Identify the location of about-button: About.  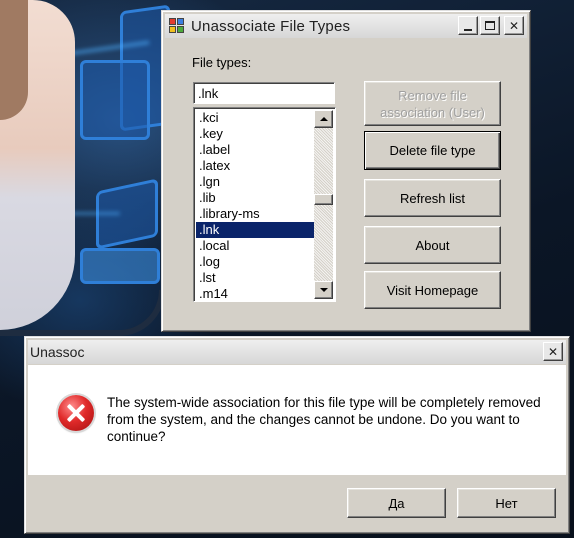
(432, 245).